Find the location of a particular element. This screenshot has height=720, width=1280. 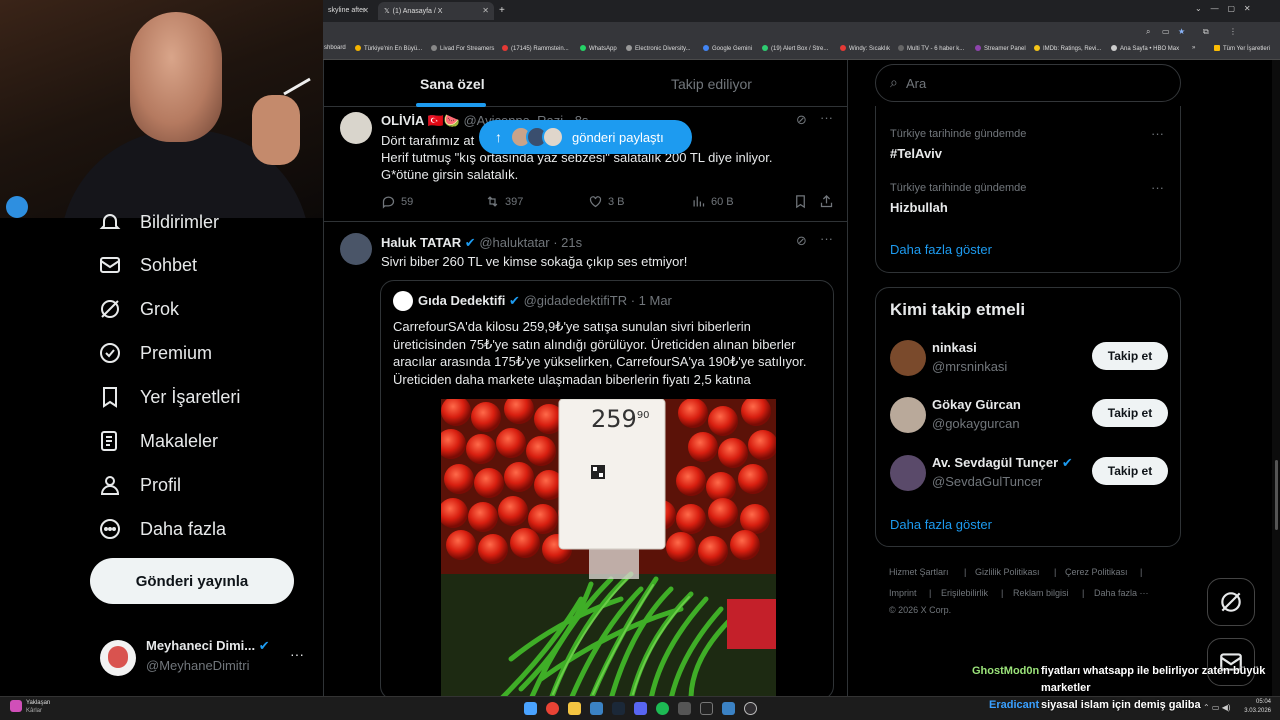

sidebar-item-messages: Sohbet is located at coordinates (147, 265).